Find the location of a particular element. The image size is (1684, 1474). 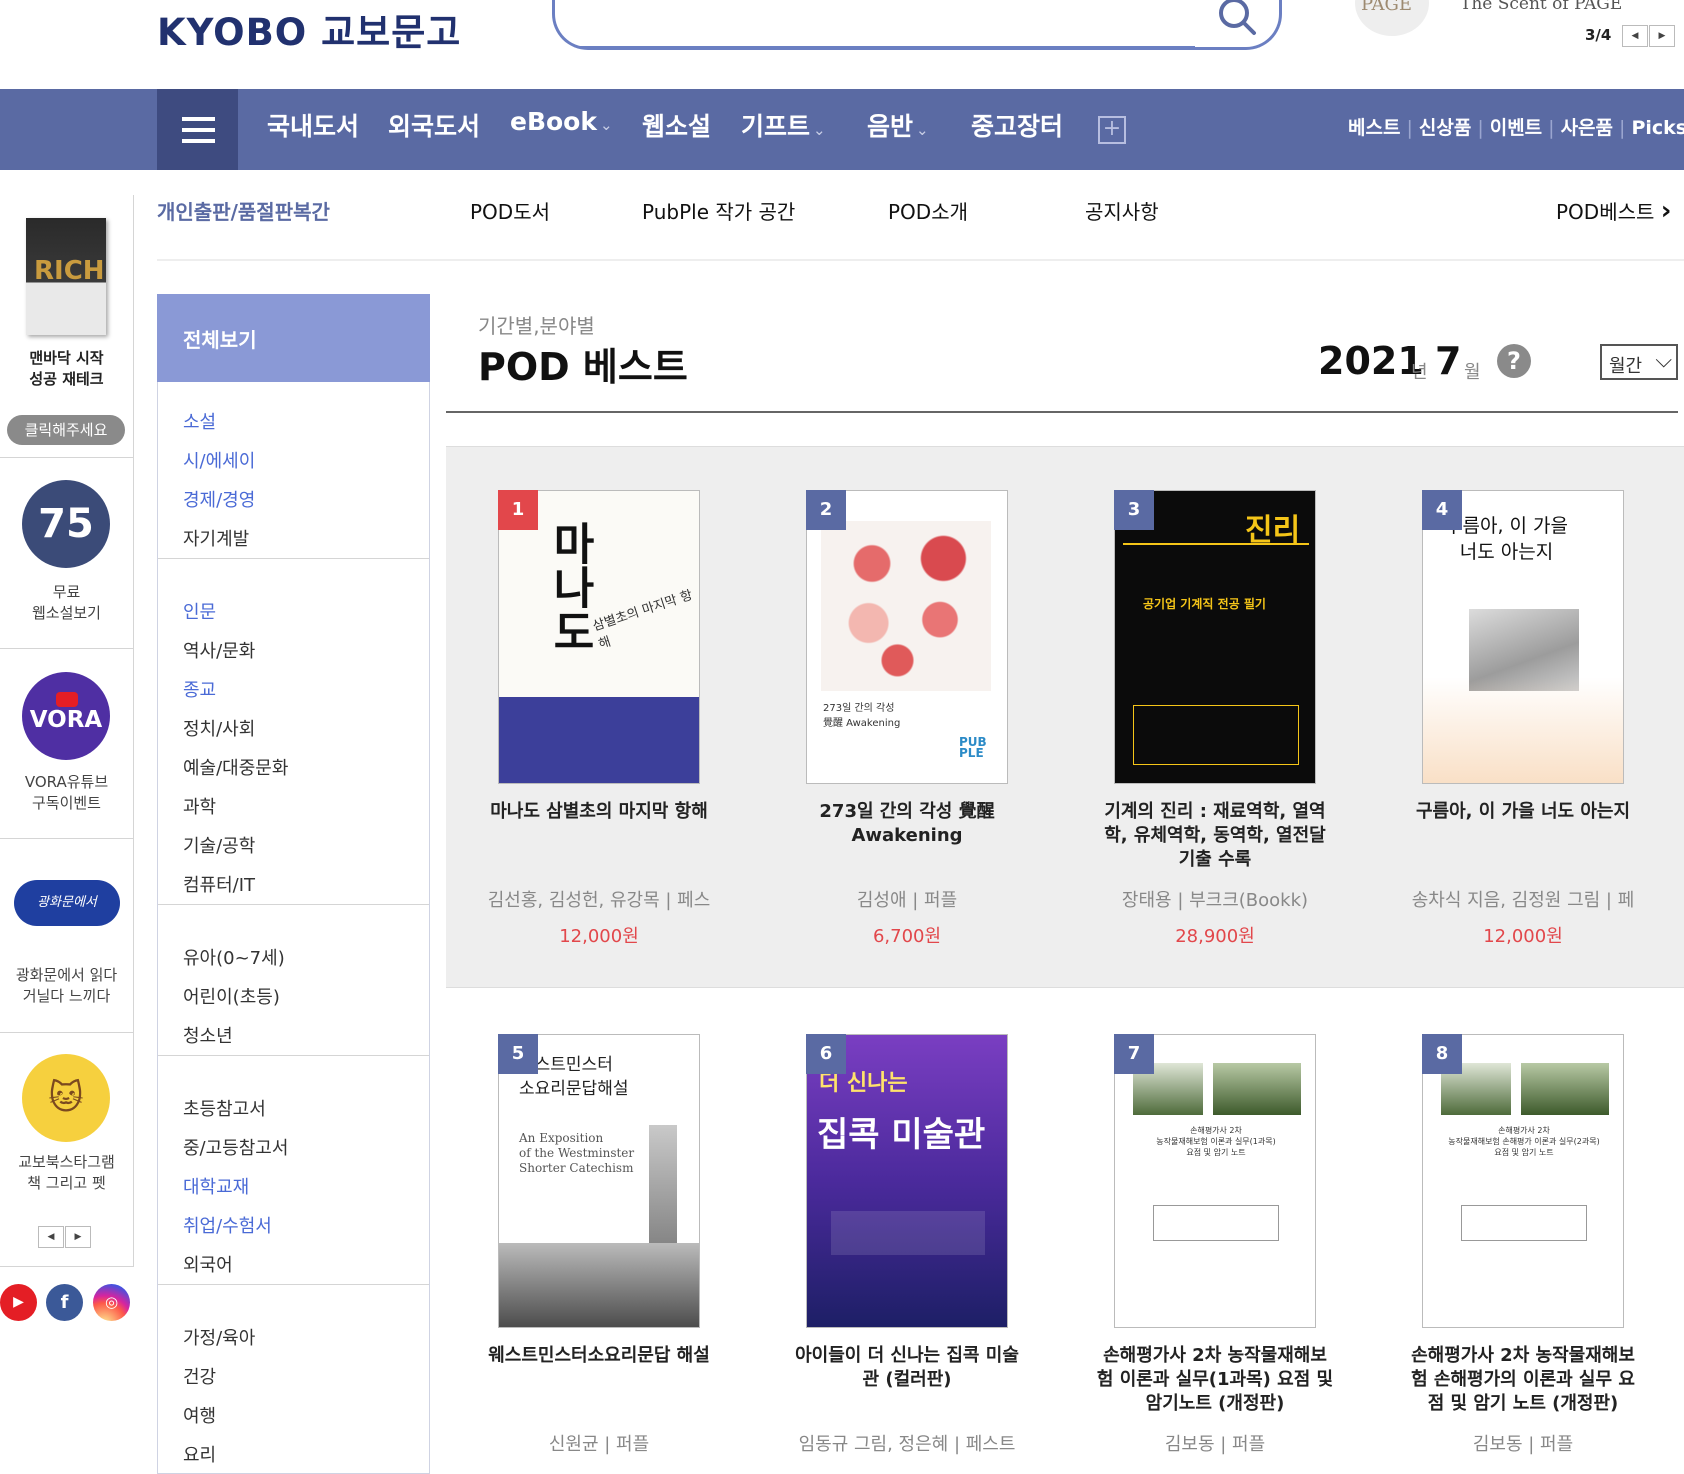

rank-badge: 1 is located at coordinates (518, 510).